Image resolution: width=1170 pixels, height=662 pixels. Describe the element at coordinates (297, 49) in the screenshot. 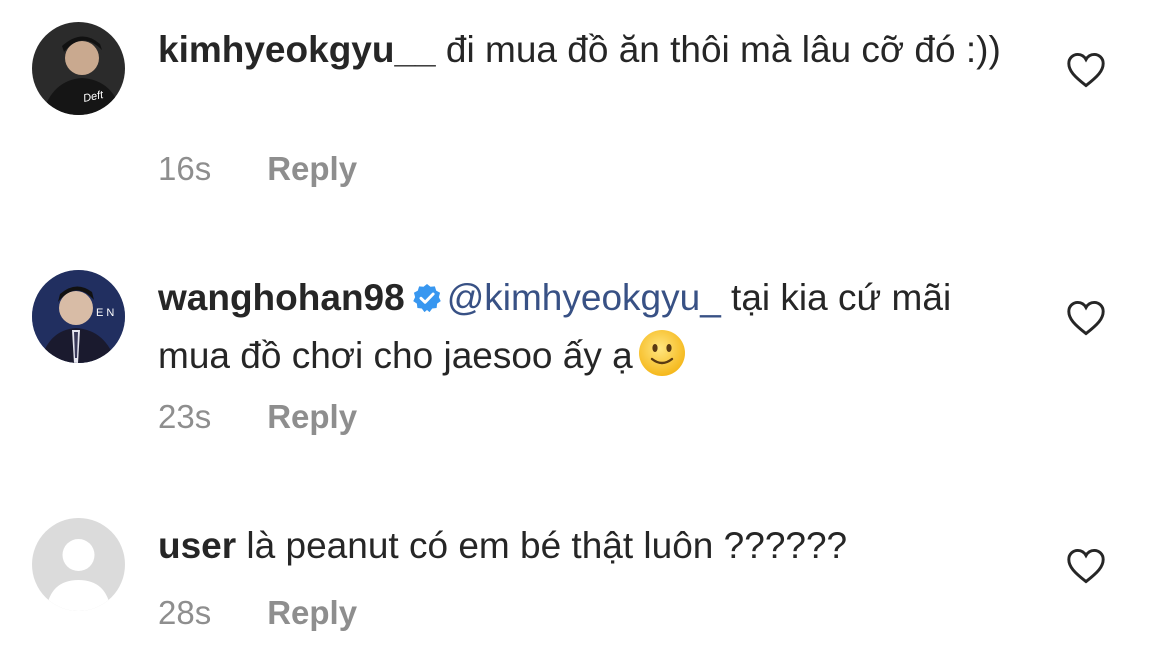

I see `username: kimhyeokgyu__` at that location.